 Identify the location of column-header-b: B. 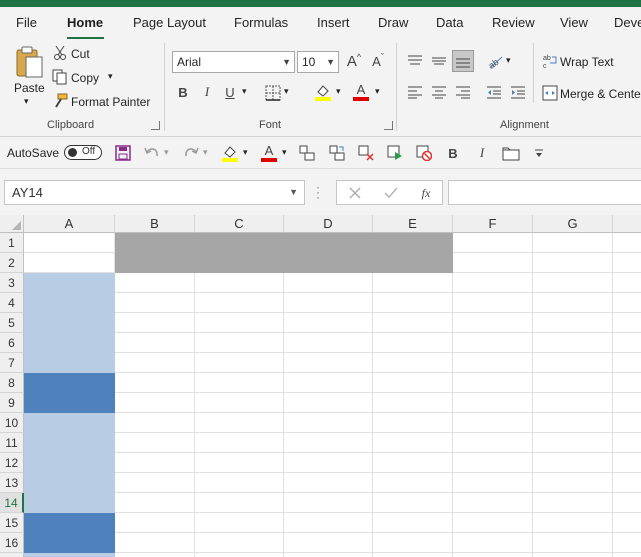
(155, 224).